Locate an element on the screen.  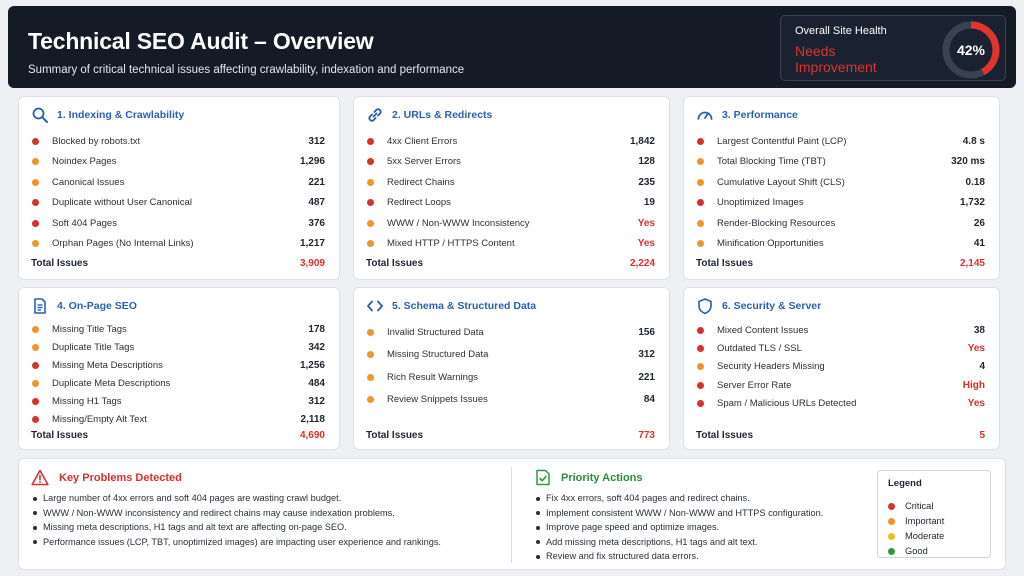
issue-row: Orphan Pages (No Internal Links) 1,217 is located at coordinates (178, 244).